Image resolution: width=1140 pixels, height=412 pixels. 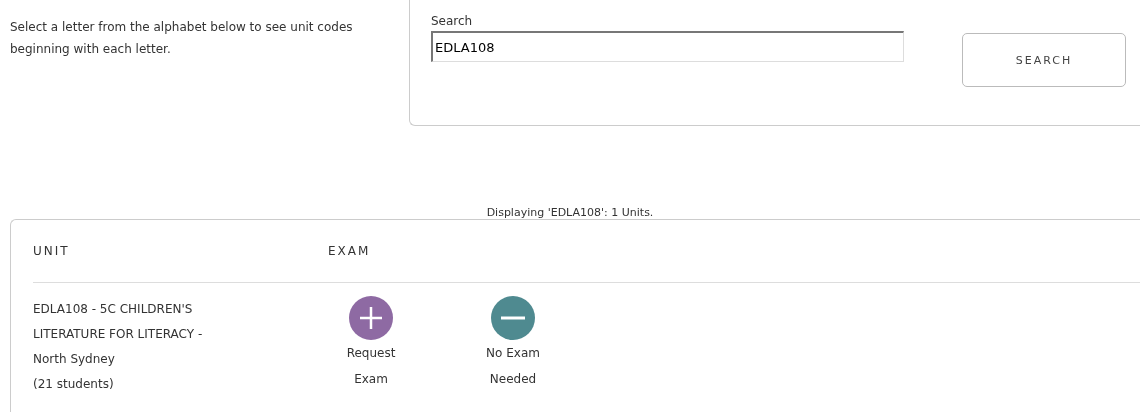 What do you see at coordinates (349, 251) in the screenshot?
I see `column-header: EXAM` at bounding box center [349, 251].